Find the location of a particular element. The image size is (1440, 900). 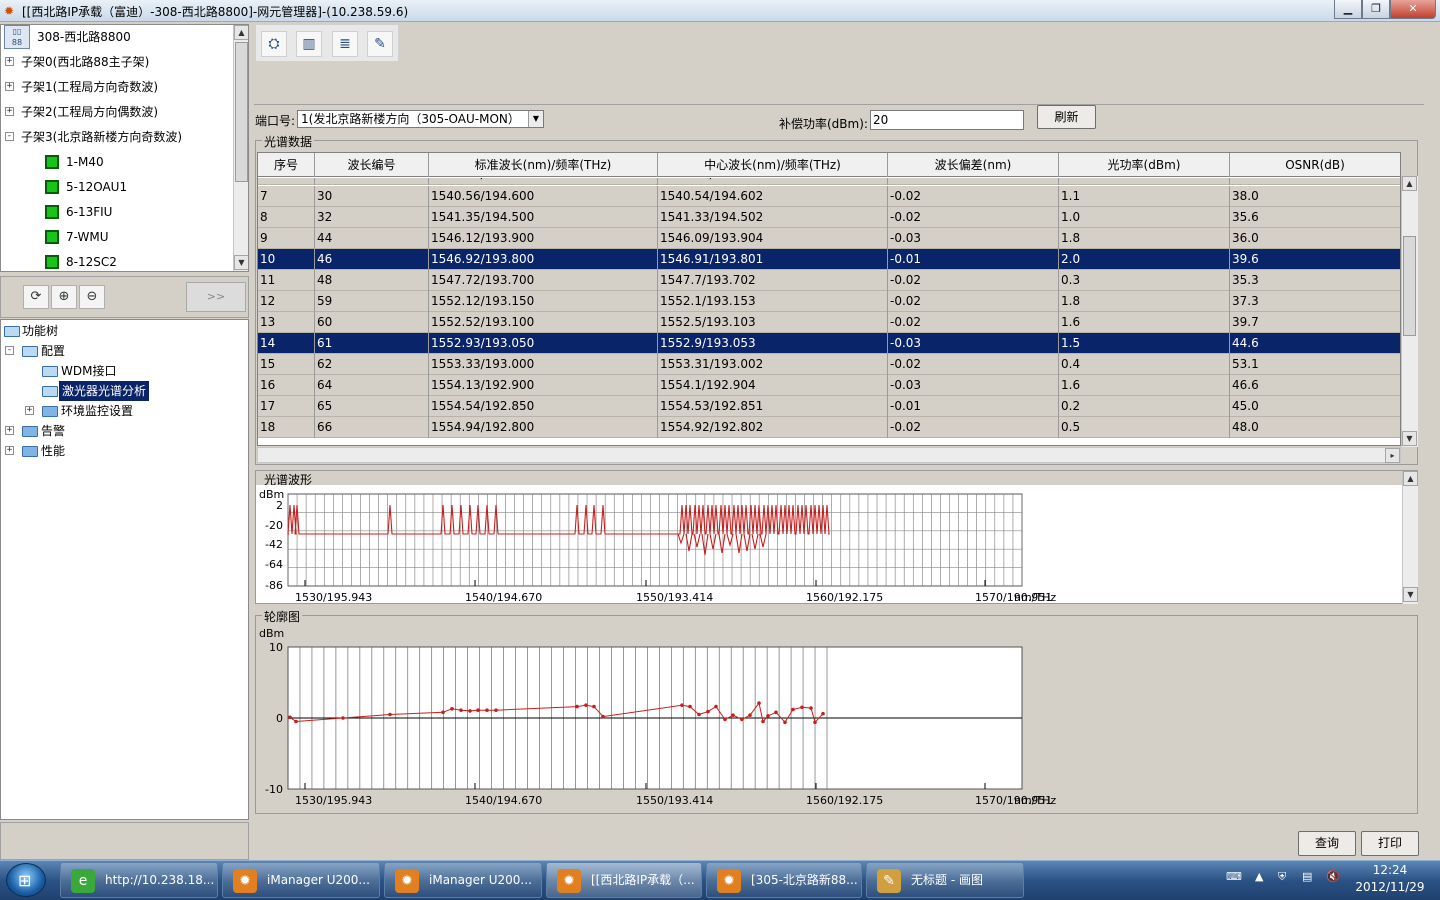

func-tree-config: - 配置 is located at coordinates (121, 351).